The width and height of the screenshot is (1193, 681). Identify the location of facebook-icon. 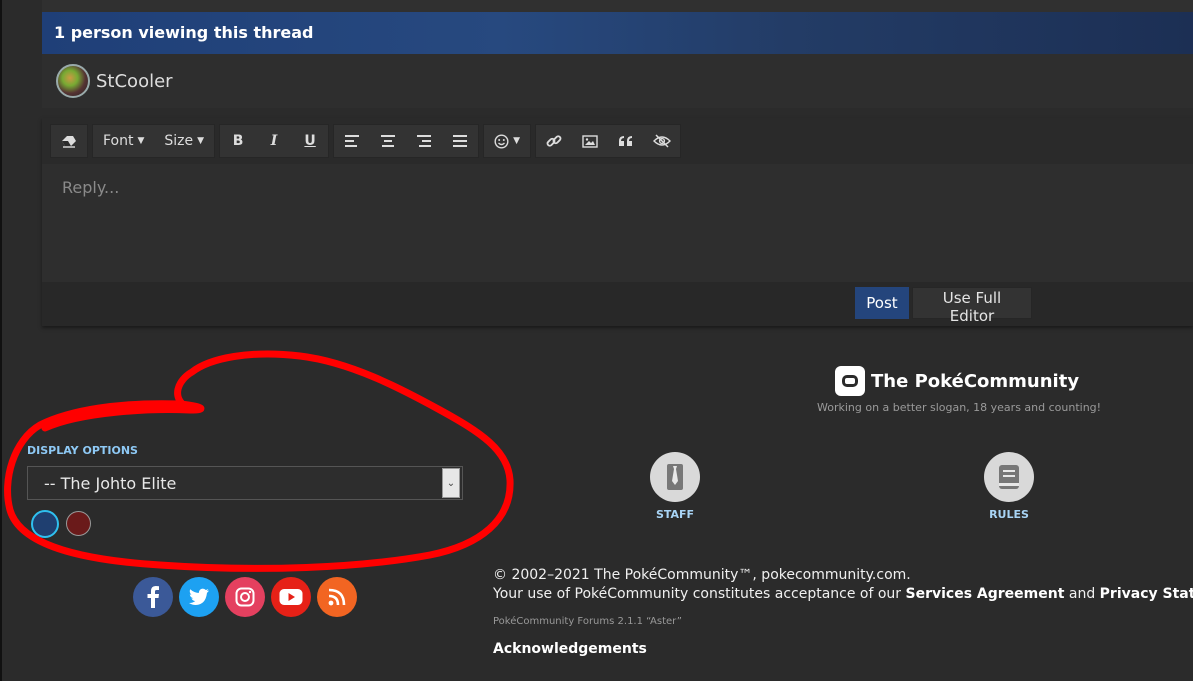
(153, 597).